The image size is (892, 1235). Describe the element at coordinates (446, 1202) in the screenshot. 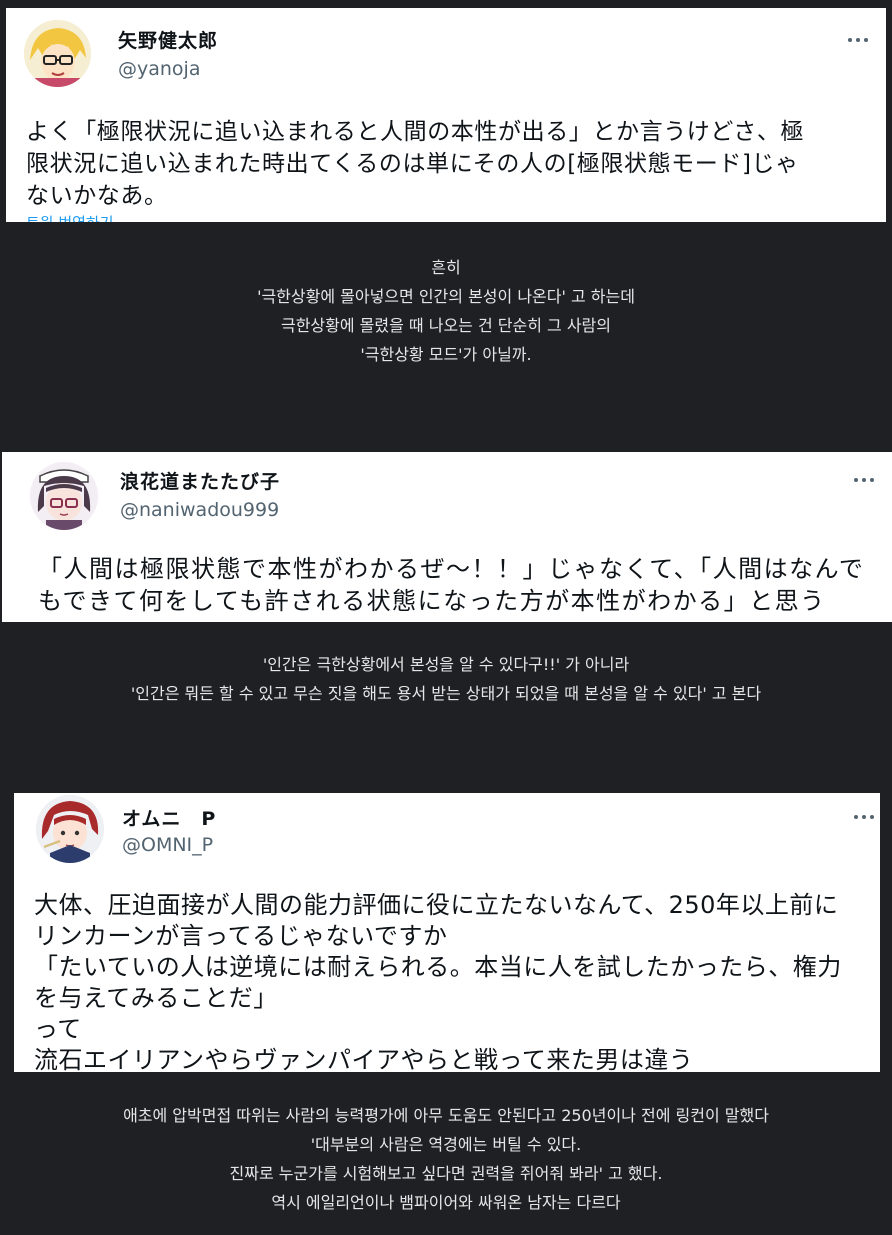

I see `caption-line: 역시 에일리언이나 뱀파이어와 싸워온 남자는 다르다` at that location.